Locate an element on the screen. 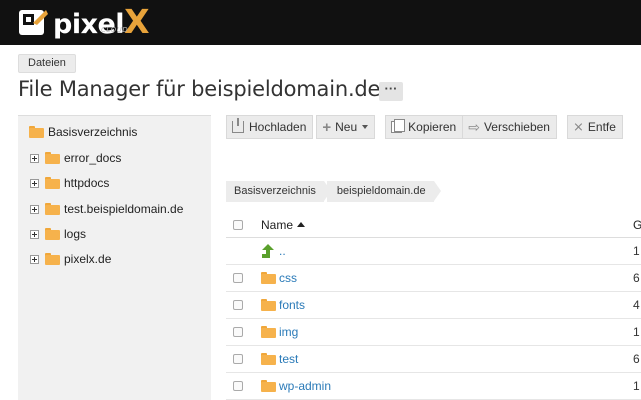 The height and width of the screenshot is (400, 641). tree-item-test-beispieldomain: test.beispieldomain.de is located at coordinates (106, 209).